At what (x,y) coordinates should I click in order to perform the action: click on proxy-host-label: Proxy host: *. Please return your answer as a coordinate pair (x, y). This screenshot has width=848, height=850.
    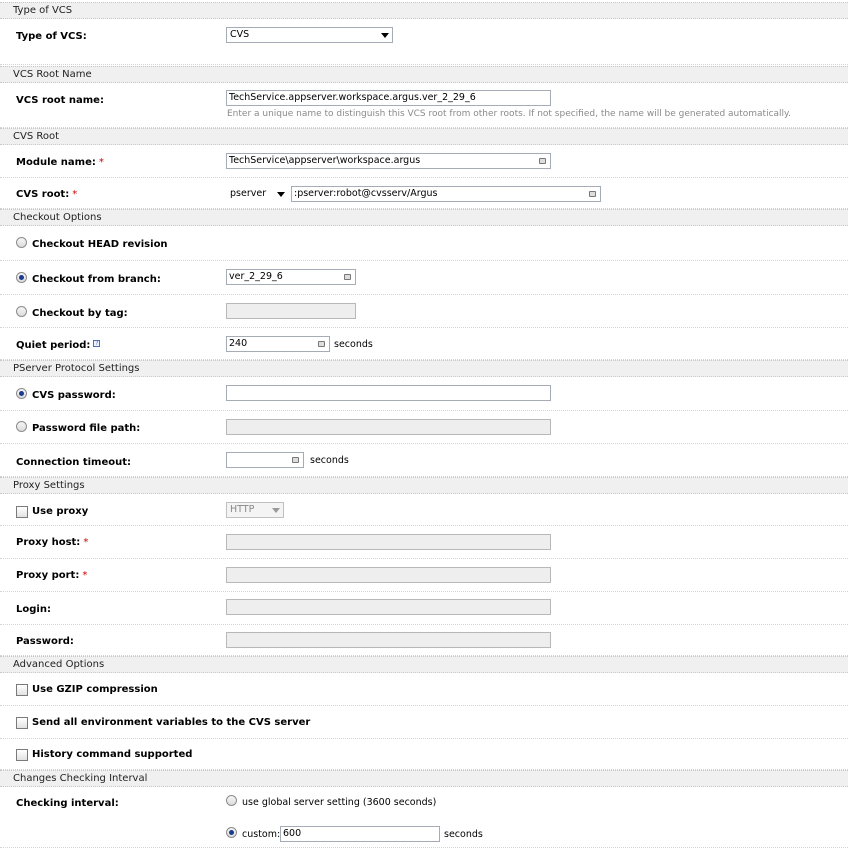
    Looking at the image, I should click on (52, 542).